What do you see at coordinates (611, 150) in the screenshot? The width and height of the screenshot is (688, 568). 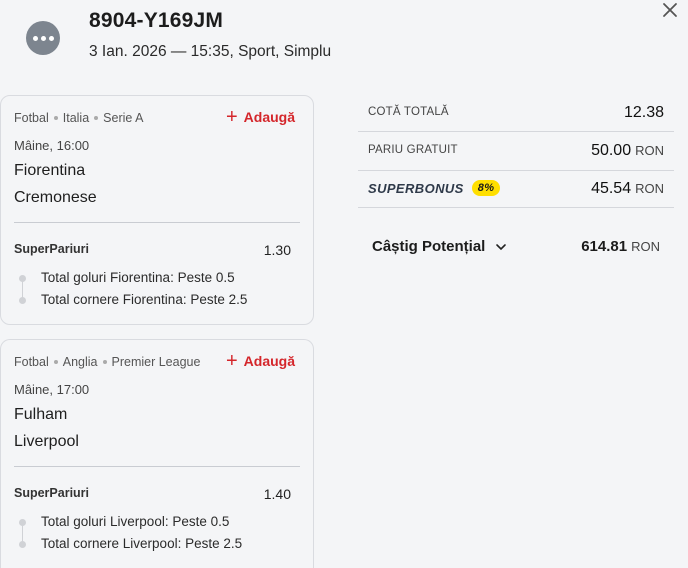 I see `free-bet-number: 50.00` at bounding box center [611, 150].